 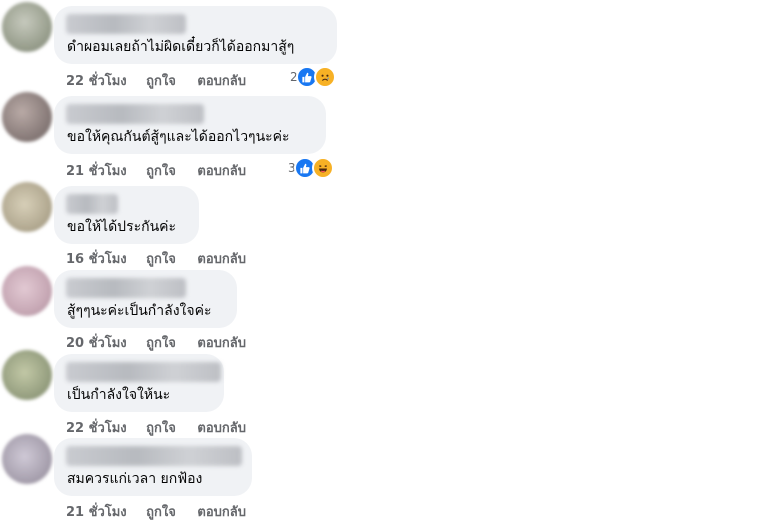 I want to click on comment-timestamp: 16 ชั่วโมง, so click(x=96, y=259).